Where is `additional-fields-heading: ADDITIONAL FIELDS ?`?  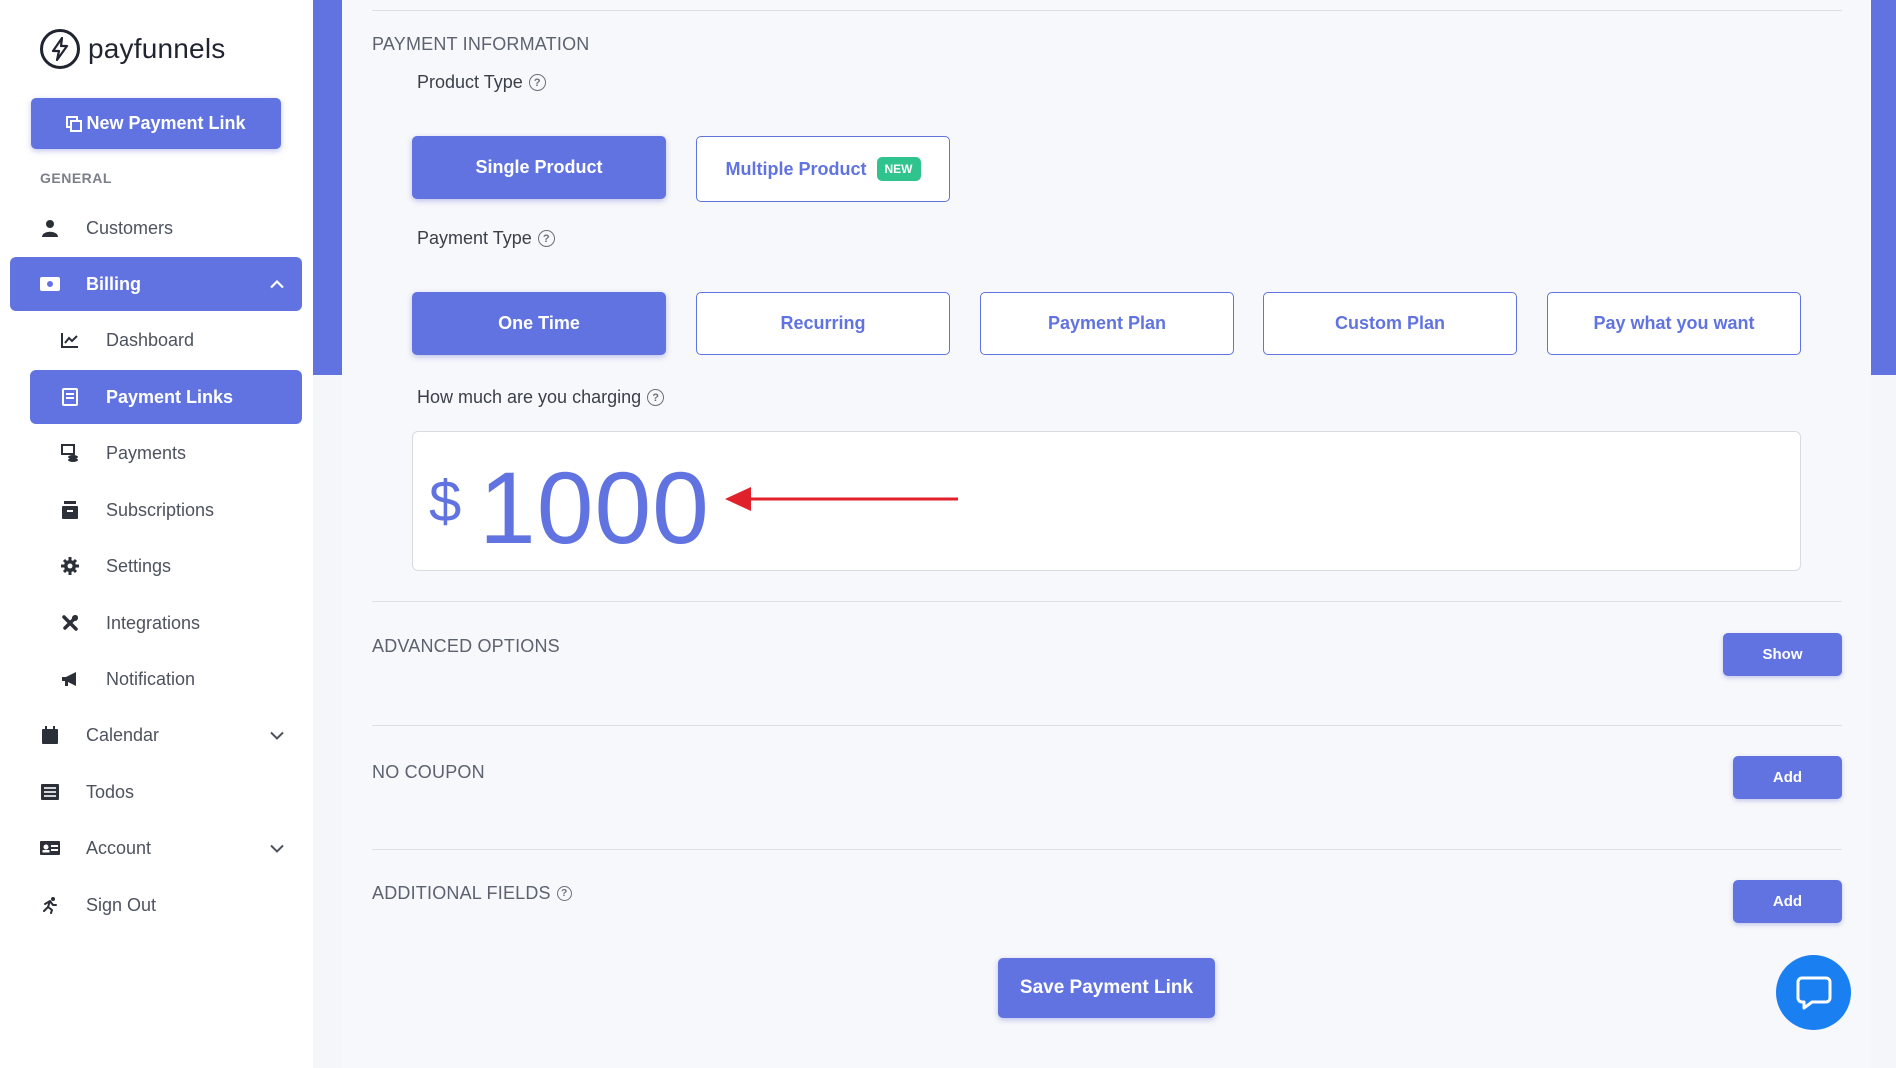 additional-fields-heading: ADDITIONAL FIELDS ? is located at coordinates (472, 893).